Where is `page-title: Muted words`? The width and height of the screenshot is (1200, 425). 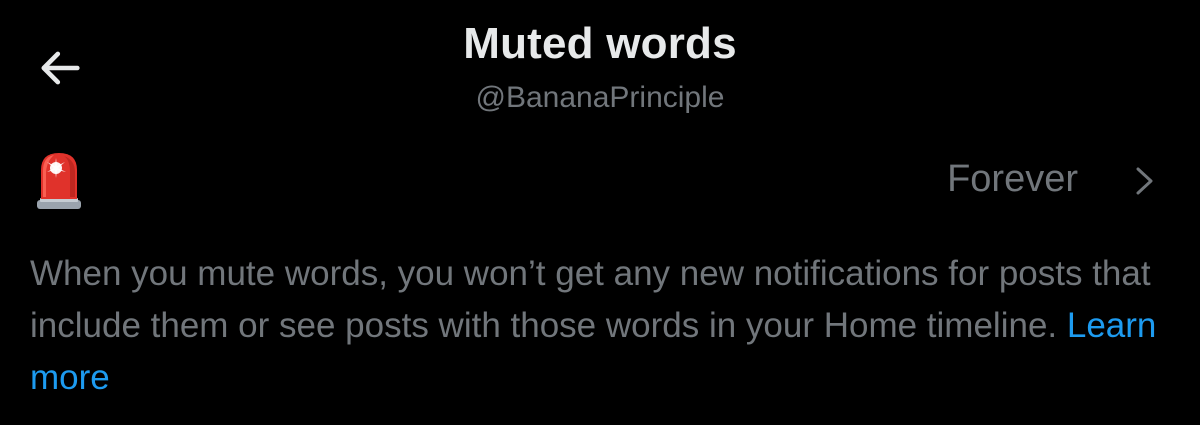 page-title: Muted words is located at coordinates (600, 43).